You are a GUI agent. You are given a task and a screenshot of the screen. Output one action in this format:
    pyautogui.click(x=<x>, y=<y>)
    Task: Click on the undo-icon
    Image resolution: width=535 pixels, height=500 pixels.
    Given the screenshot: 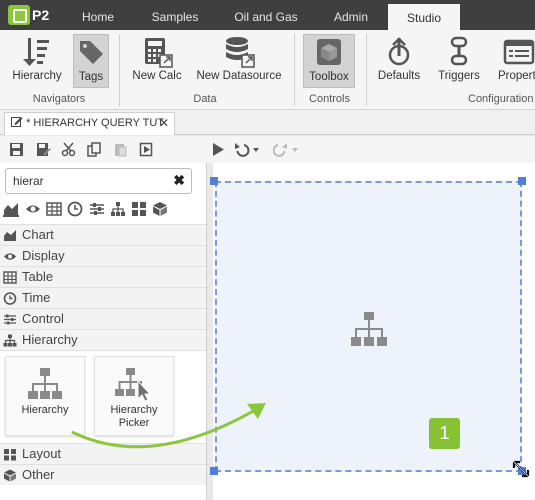 What is the action you would take?
    pyautogui.click(x=247, y=149)
    